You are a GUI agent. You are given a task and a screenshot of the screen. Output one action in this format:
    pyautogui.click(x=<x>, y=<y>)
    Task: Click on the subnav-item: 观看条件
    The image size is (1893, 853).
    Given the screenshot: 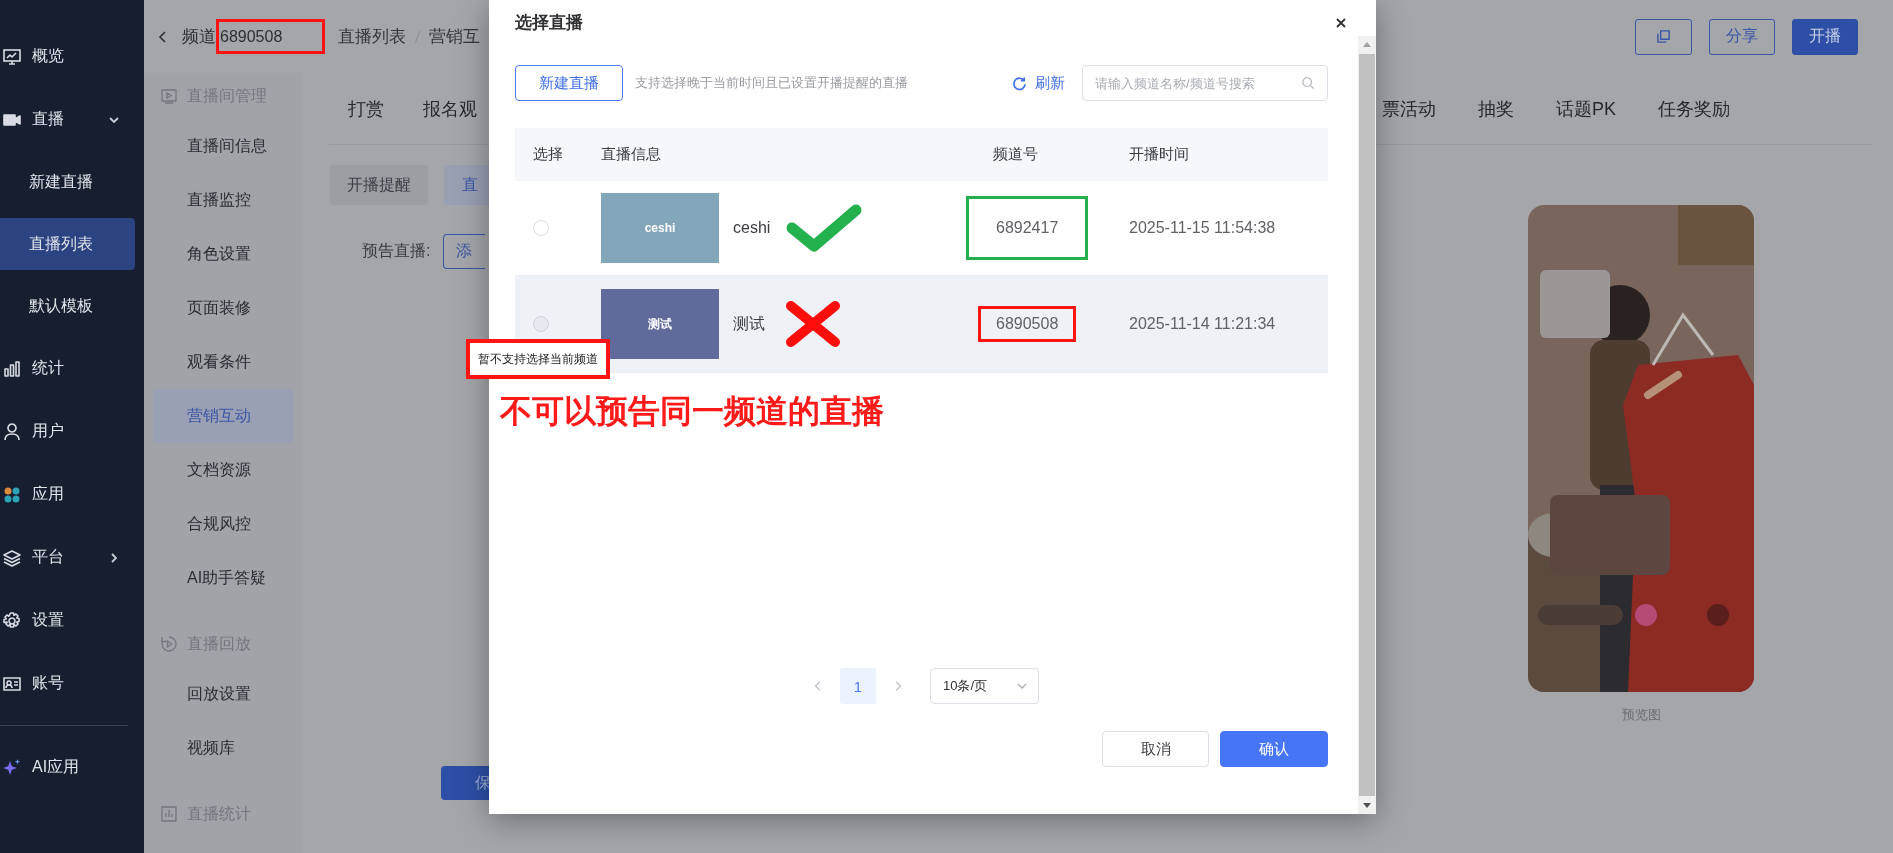 What is the action you would take?
    pyautogui.click(x=223, y=362)
    